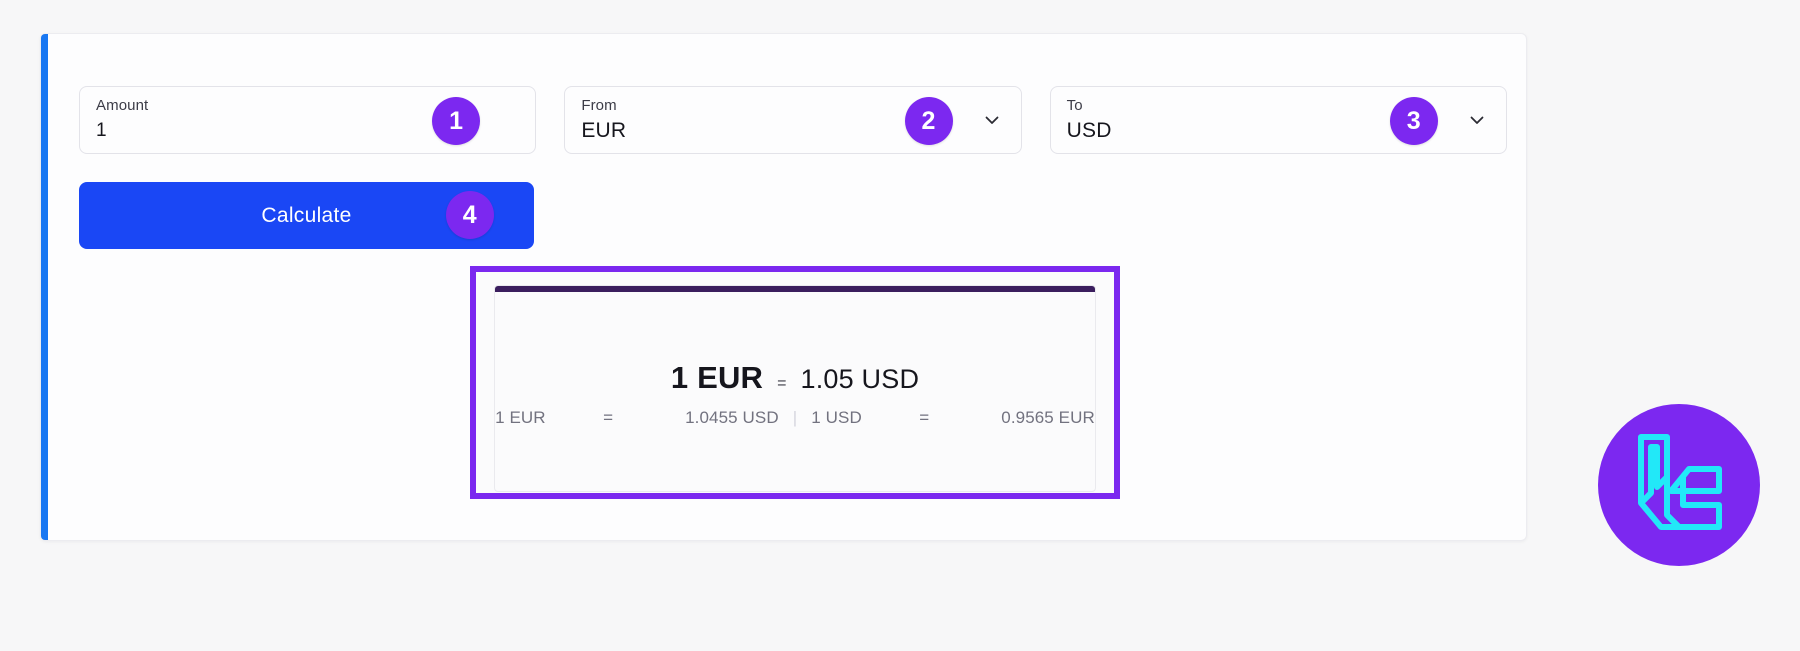 The image size is (1800, 651). What do you see at coordinates (1278, 120) in the screenshot?
I see `to-currency-select: To USD 3` at bounding box center [1278, 120].